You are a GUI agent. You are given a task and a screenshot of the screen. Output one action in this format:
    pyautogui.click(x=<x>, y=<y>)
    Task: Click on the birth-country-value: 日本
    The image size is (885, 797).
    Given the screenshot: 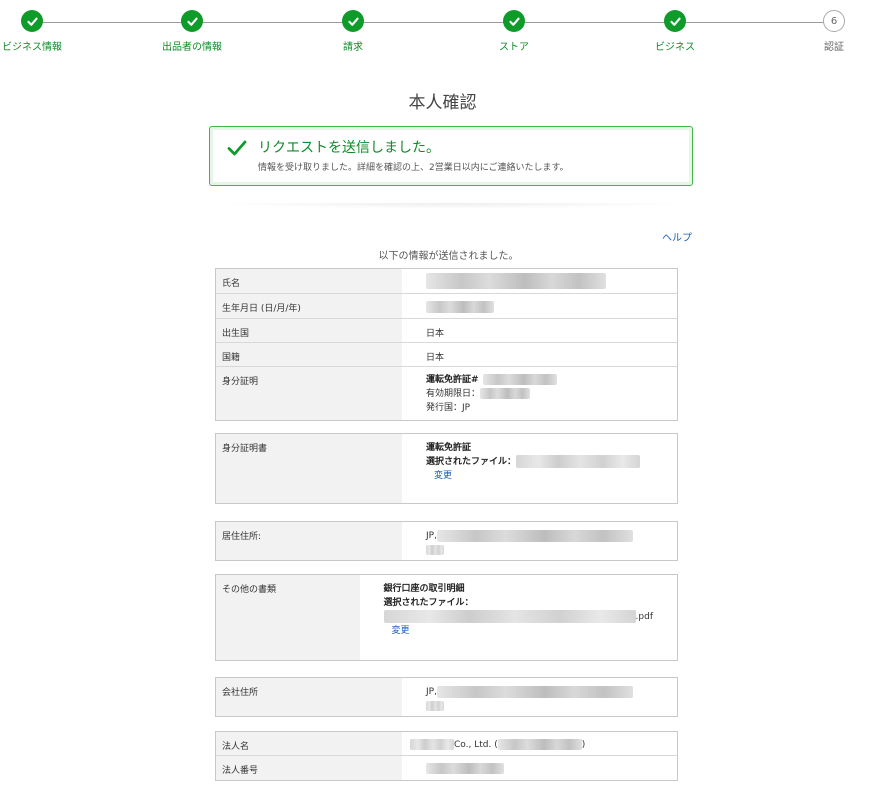 What is the action you would take?
    pyautogui.click(x=435, y=334)
    